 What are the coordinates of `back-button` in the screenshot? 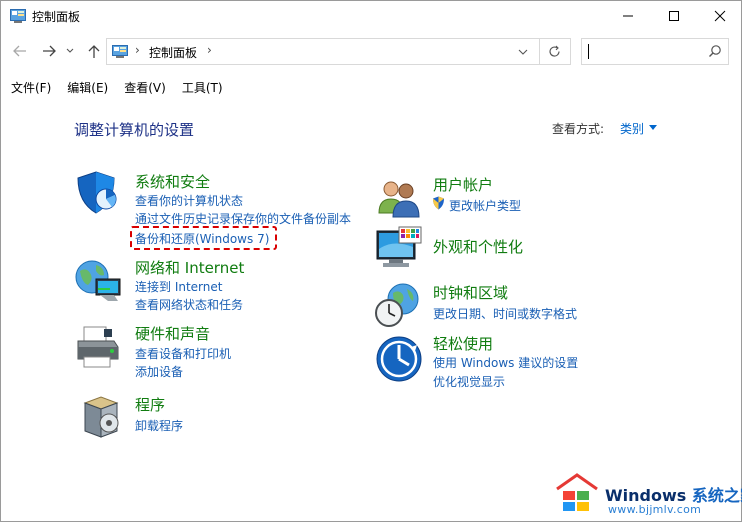 It's located at (20, 51).